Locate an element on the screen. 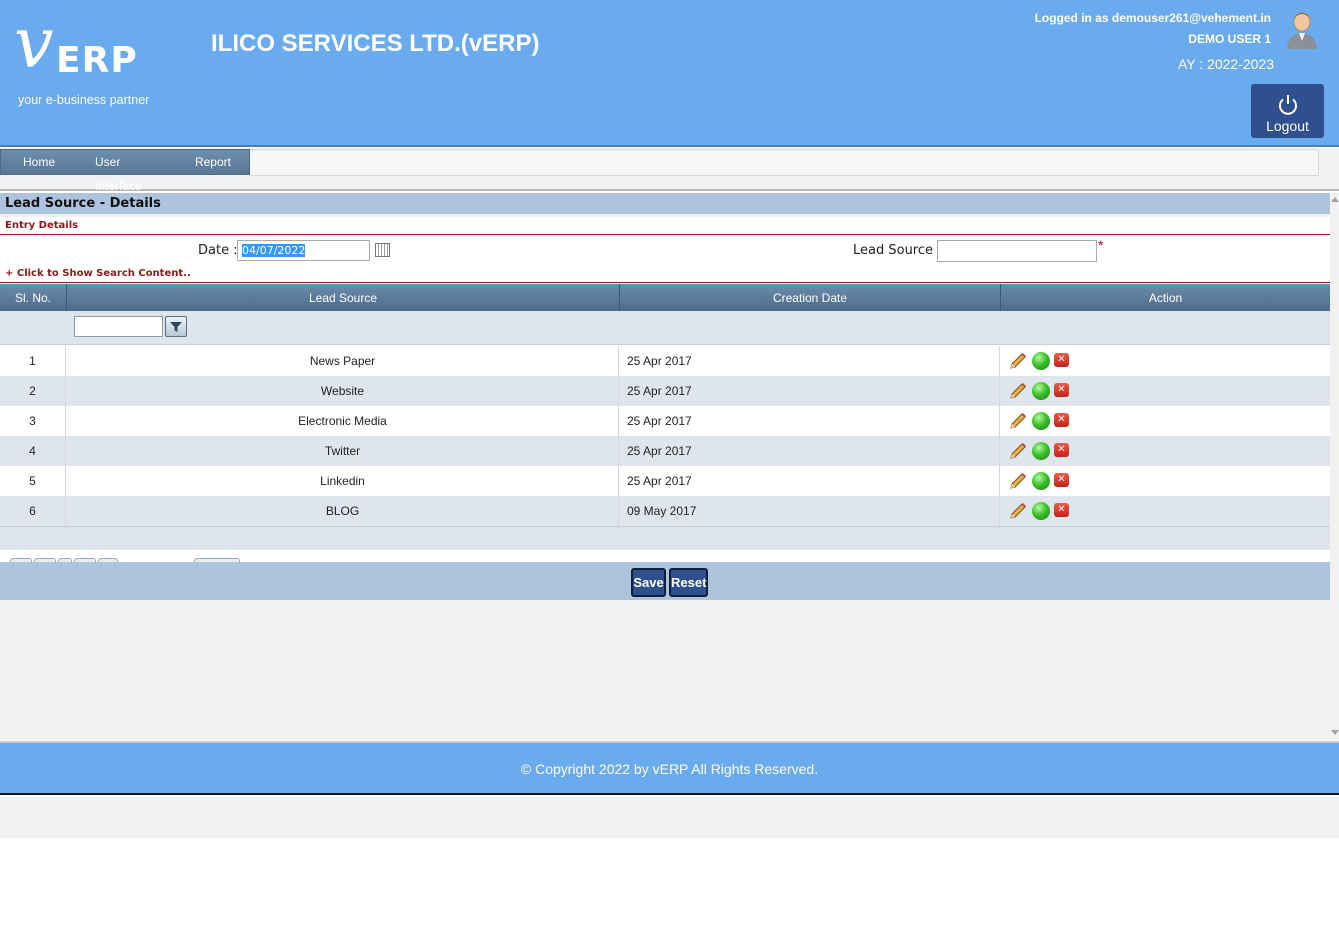 Image resolution: width=1339 pixels, height=927 pixels. cell-lead-source: Twitter is located at coordinates (343, 451).